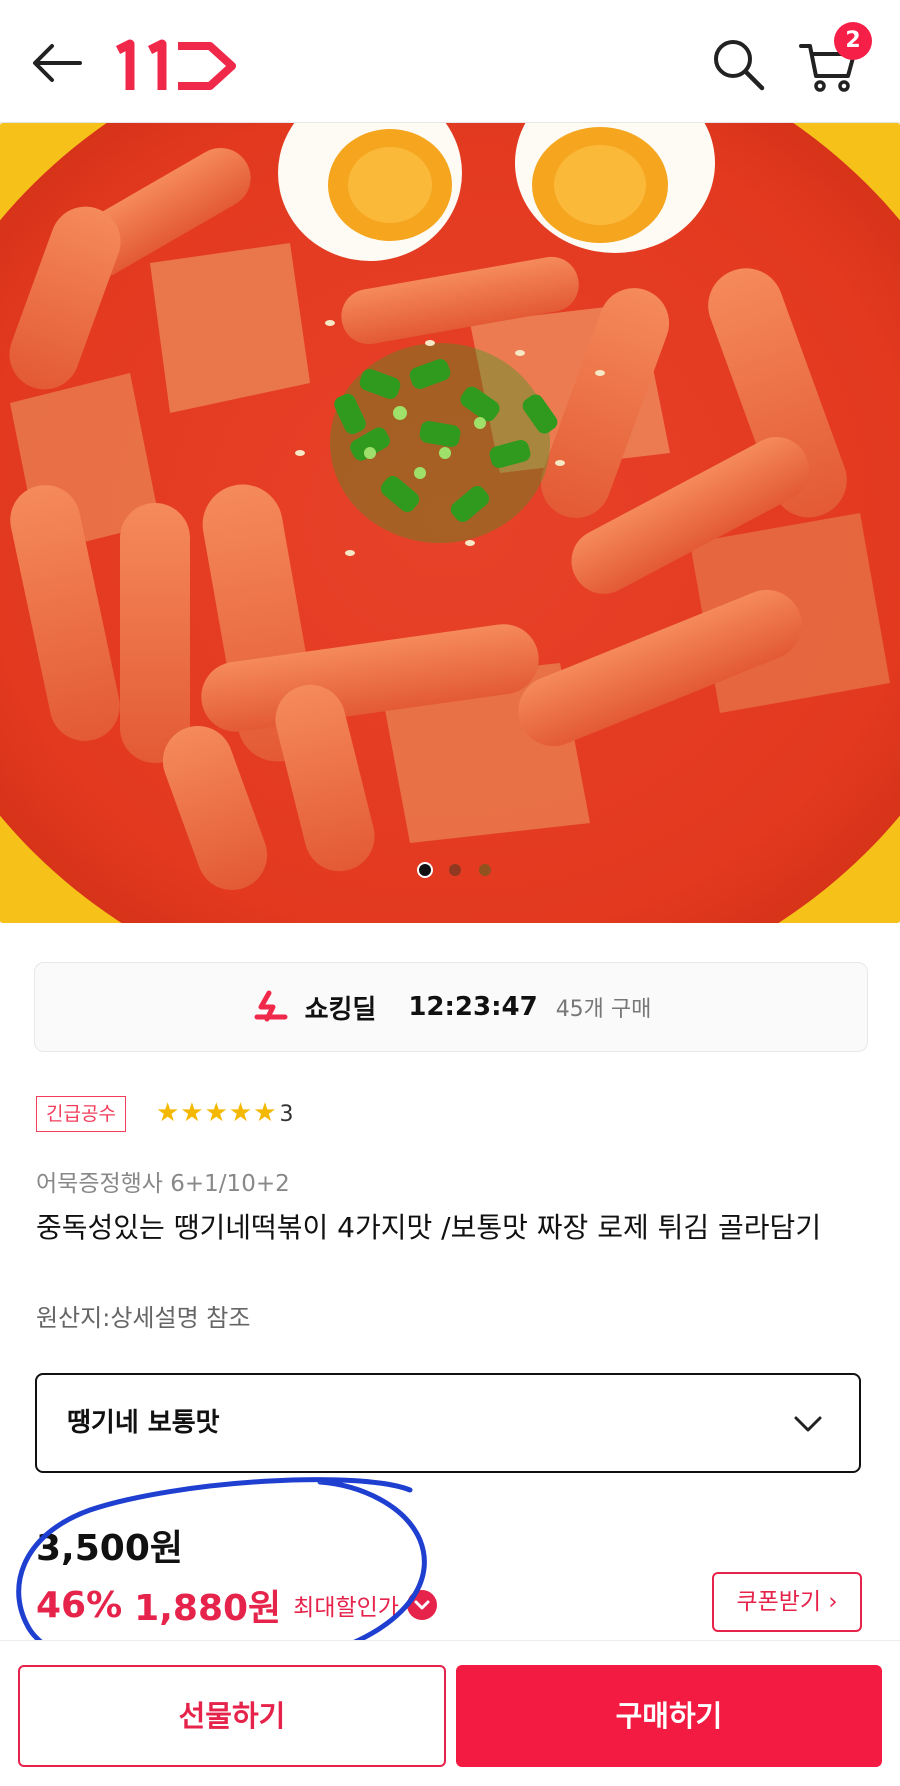  What do you see at coordinates (738, 64) in the screenshot?
I see `search-icon` at bounding box center [738, 64].